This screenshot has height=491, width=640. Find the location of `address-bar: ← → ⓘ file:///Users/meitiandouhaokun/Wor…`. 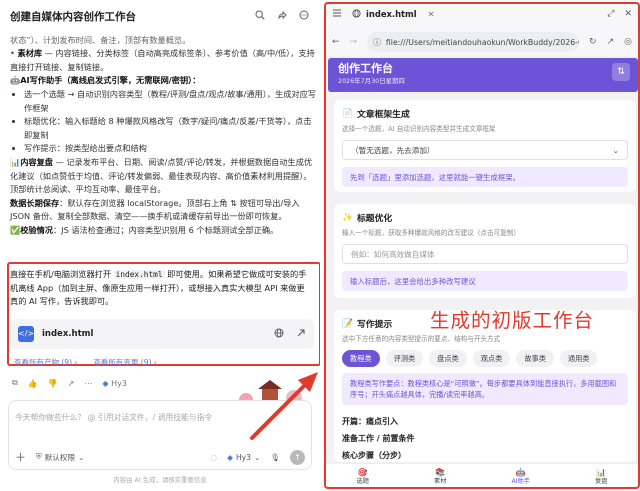

address-bar: ← → ⓘ file:///Users/meitiandouhaokun/Wor… is located at coordinates (482, 42).